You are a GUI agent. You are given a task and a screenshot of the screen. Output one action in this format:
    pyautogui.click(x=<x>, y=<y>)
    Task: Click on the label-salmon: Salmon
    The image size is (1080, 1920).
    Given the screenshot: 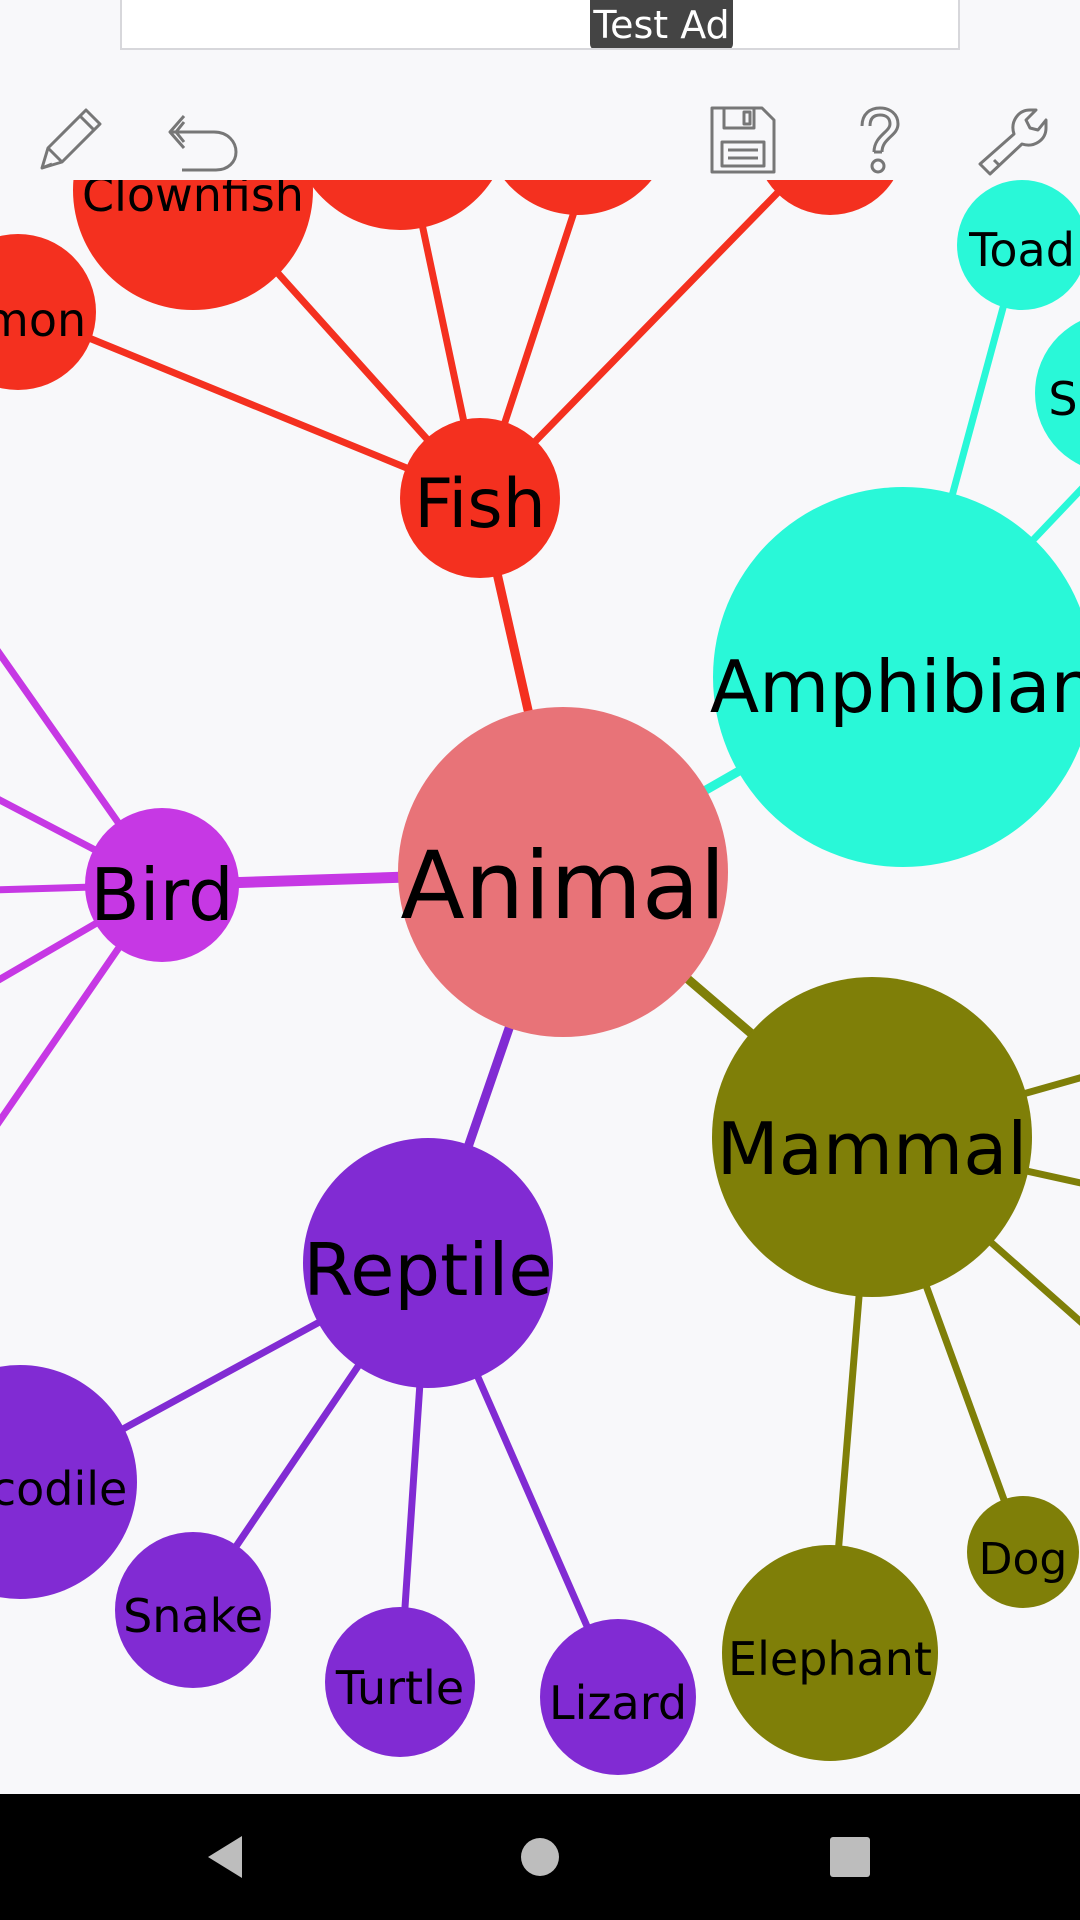 What is the action you would take?
    pyautogui.click(x=43, y=320)
    